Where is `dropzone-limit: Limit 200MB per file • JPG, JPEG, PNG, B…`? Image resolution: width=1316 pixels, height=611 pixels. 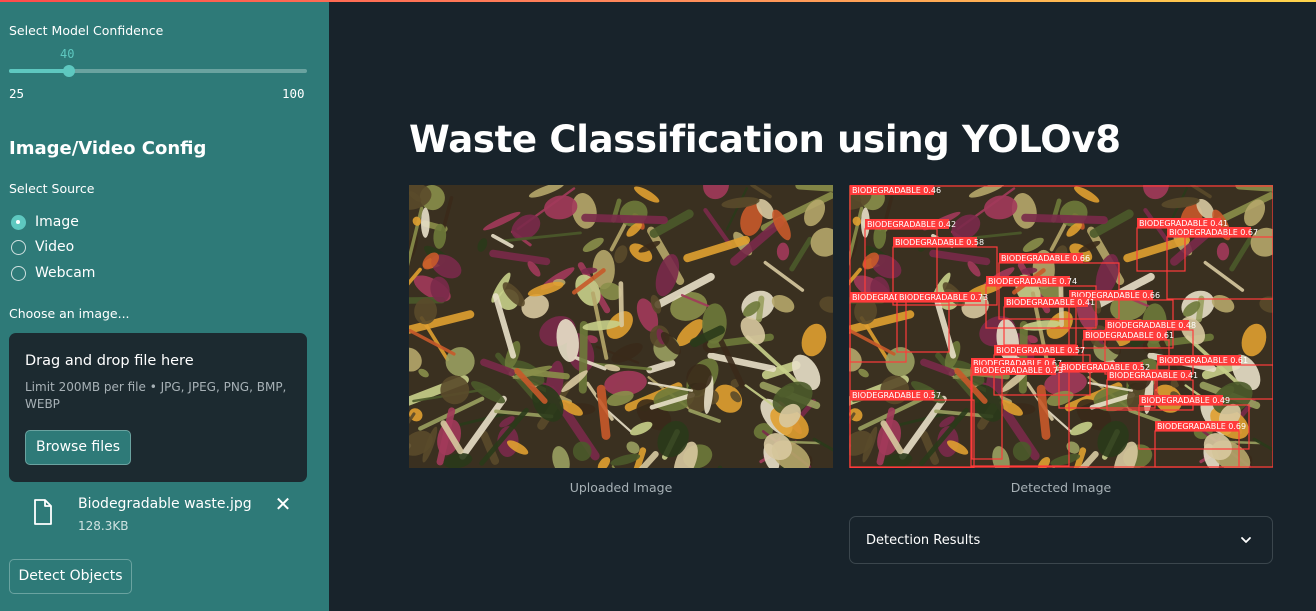
dropzone-limit: Limit 200MB per file • JPG, JPEG, PNG, B… is located at coordinates (156, 395).